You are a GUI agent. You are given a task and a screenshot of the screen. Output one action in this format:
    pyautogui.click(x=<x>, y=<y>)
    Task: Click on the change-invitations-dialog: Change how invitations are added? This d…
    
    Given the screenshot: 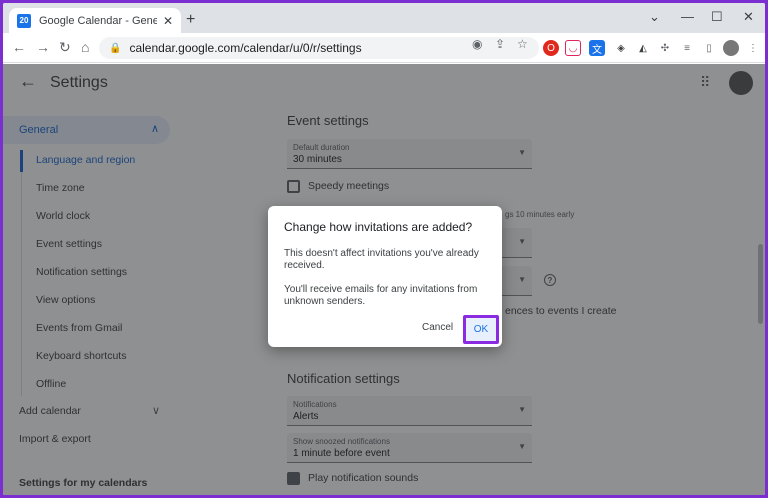 What is the action you would take?
    pyautogui.click(x=385, y=276)
    